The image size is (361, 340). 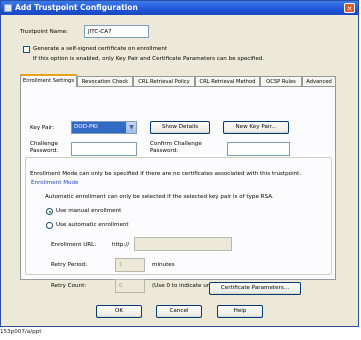 I want to click on confirm-password-input, so click(x=258, y=149).